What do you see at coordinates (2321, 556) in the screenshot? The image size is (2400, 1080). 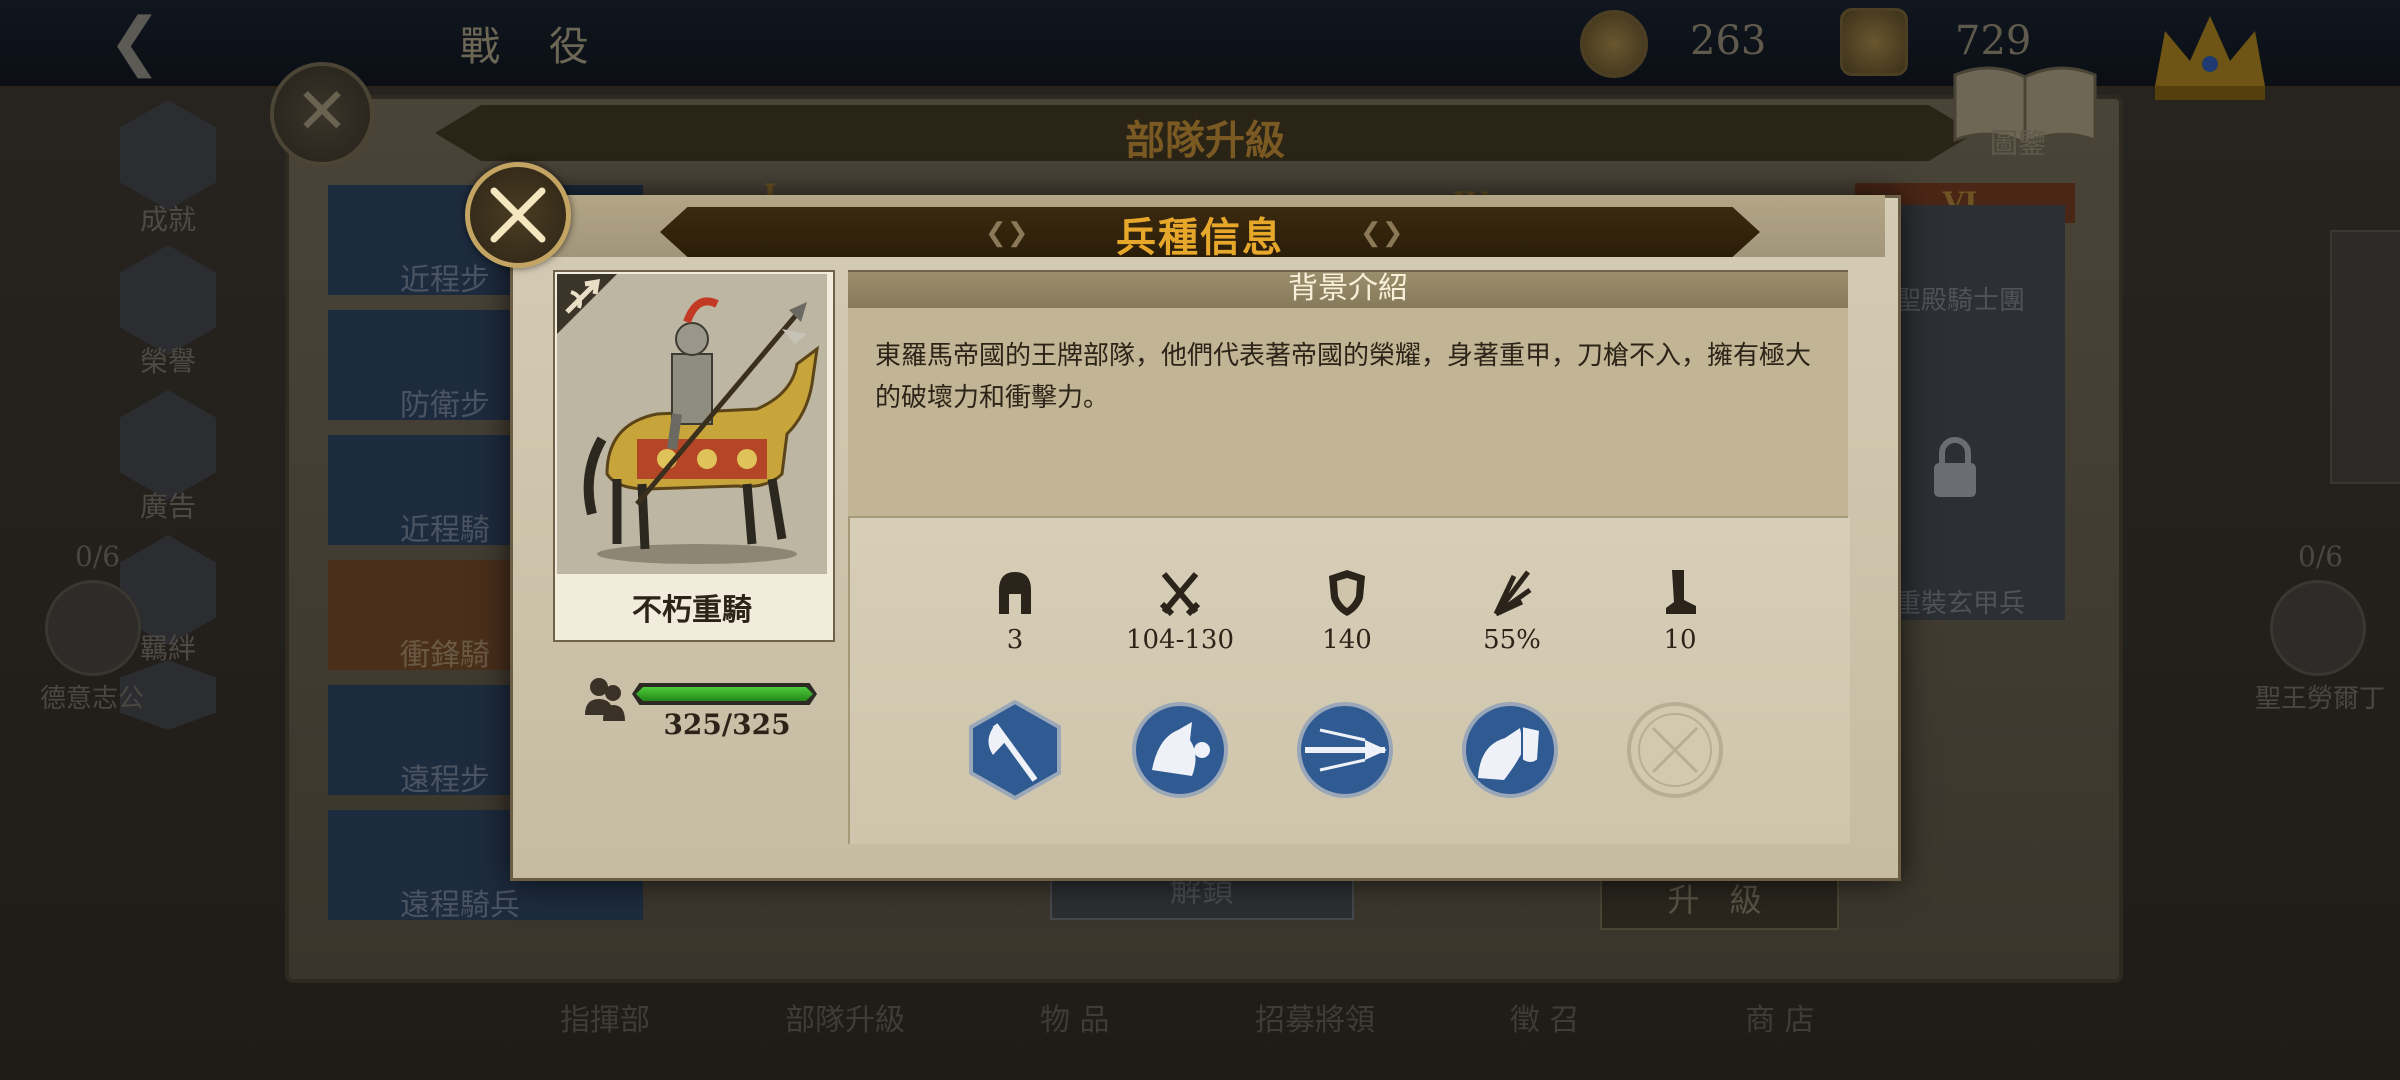 I see `right-progress-count: 0/6` at bounding box center [2321, 556].